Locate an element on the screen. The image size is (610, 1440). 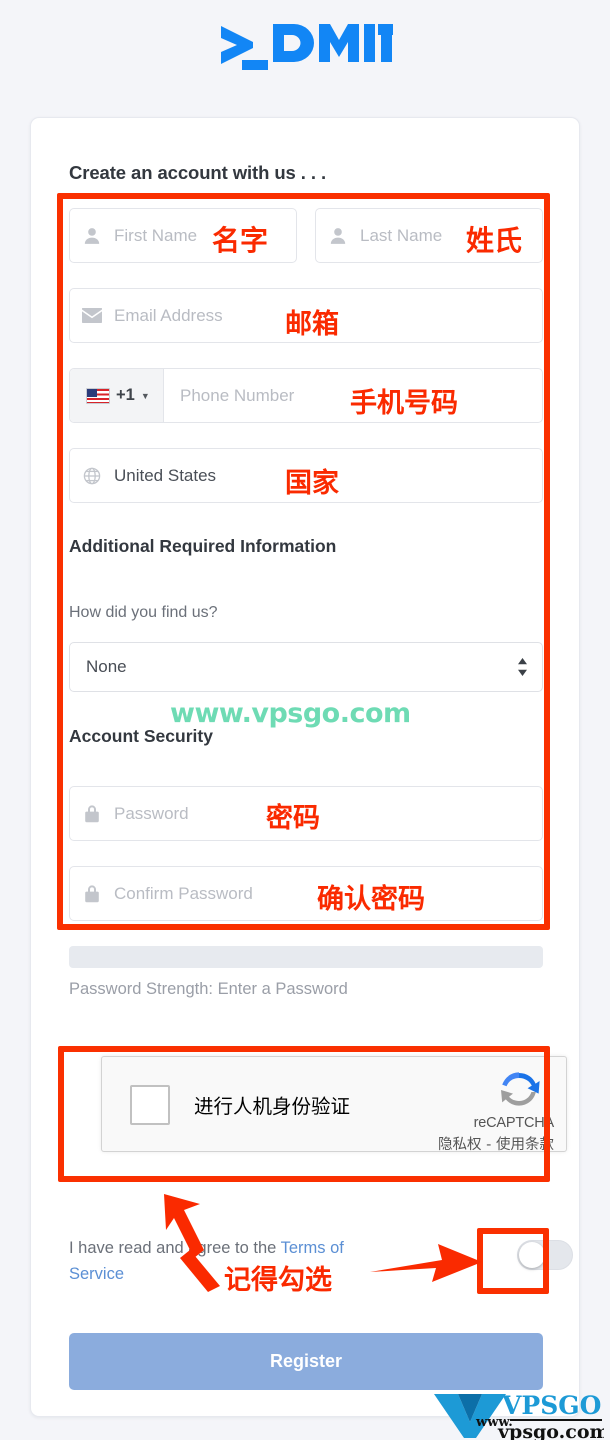
password-strength-bar is located at coordinates (306, 957).